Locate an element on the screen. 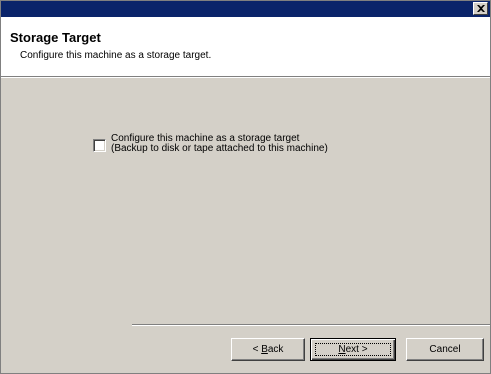  next-button-label: Next > is located at coordinates (352, 349).